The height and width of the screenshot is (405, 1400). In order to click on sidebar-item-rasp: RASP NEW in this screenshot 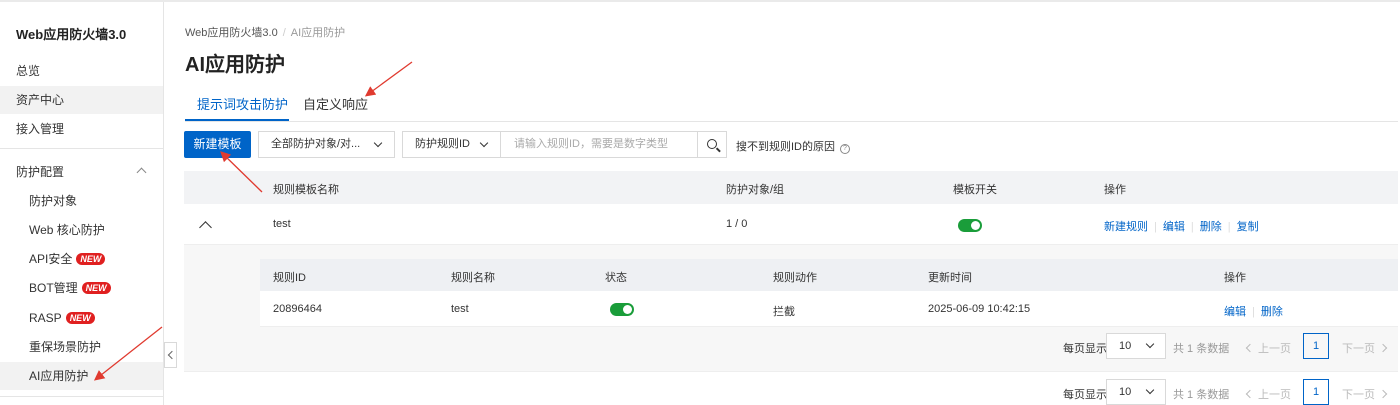, I will do `click(81, 318)`.